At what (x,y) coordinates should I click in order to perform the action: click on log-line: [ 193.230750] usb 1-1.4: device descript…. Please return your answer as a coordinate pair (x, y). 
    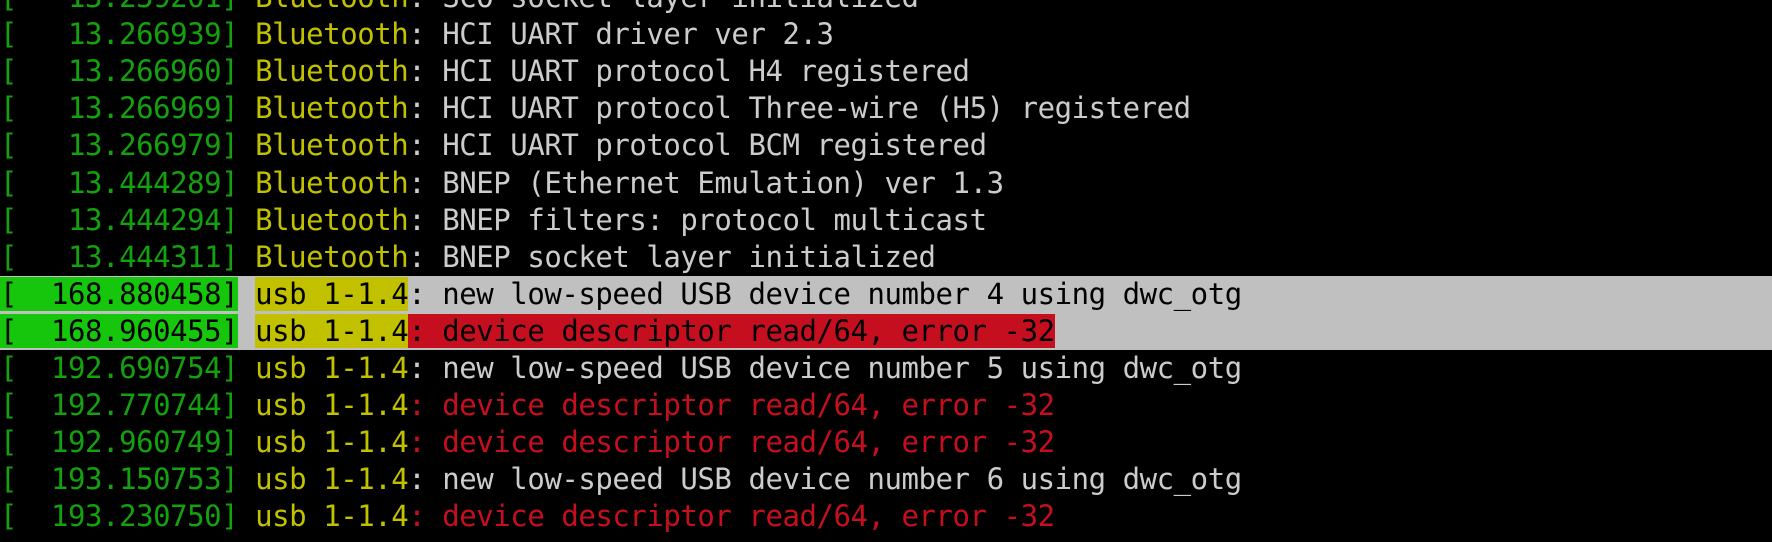
    Looking at the image, I should click on (527, 516).